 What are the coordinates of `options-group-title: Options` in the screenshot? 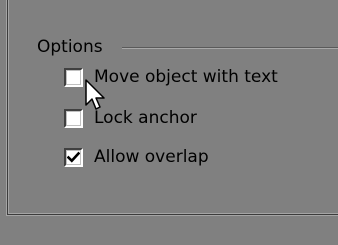 It's located at (70, 47).